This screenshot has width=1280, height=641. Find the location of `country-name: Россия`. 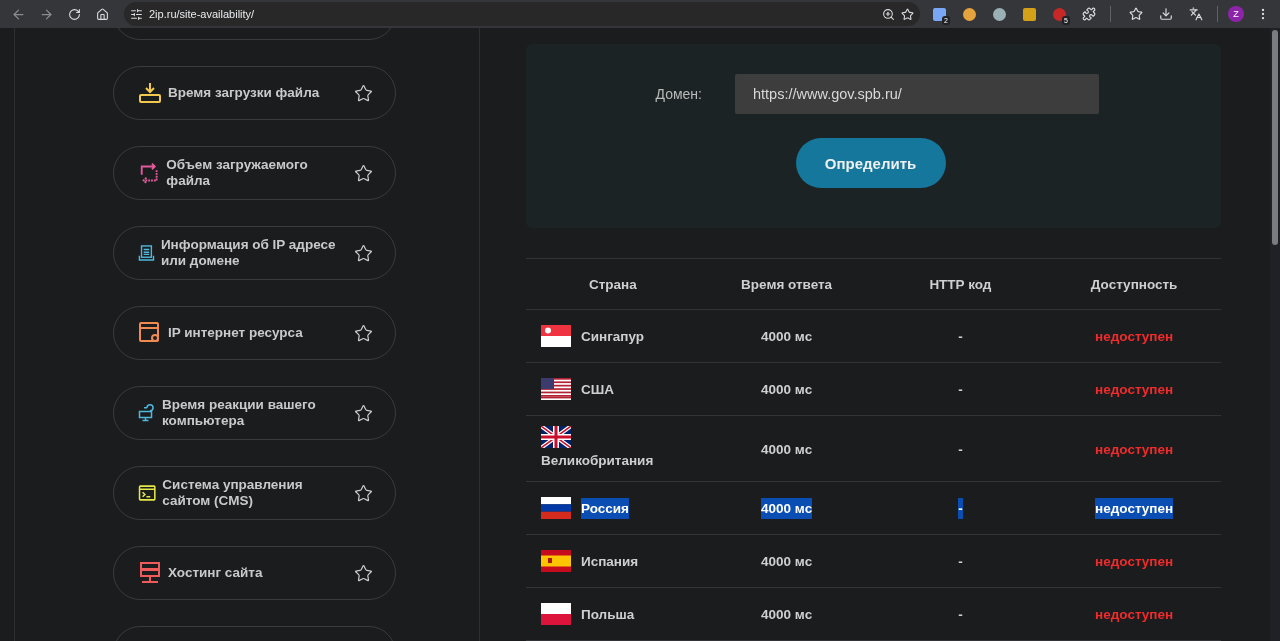

country-name: Россия is located at coordinates (605, 508).